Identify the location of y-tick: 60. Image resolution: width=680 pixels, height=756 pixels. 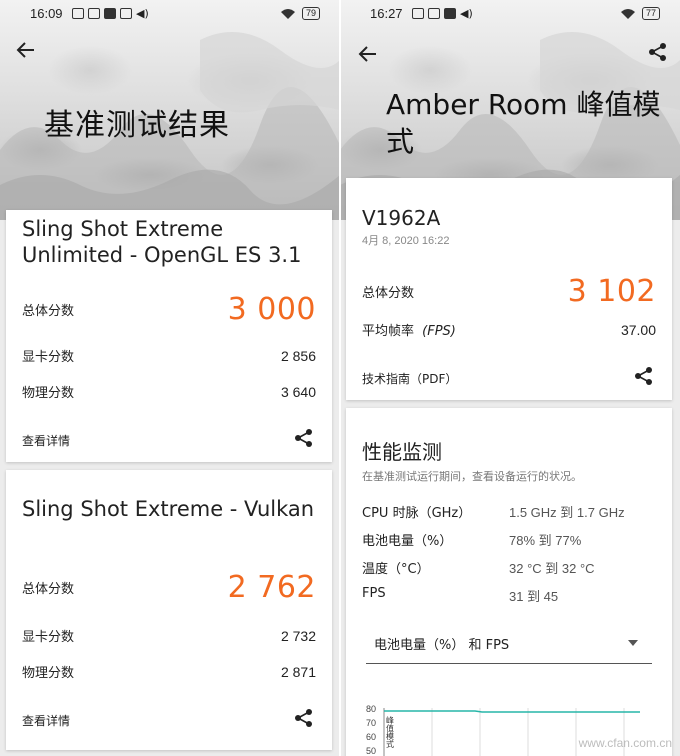
(371, 737).